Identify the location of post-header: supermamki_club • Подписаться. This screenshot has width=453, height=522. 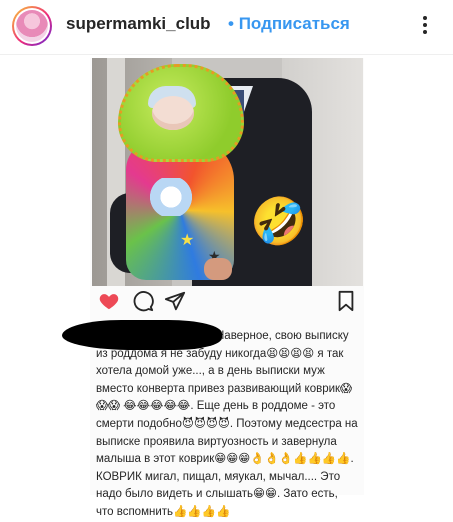
(226, 27).